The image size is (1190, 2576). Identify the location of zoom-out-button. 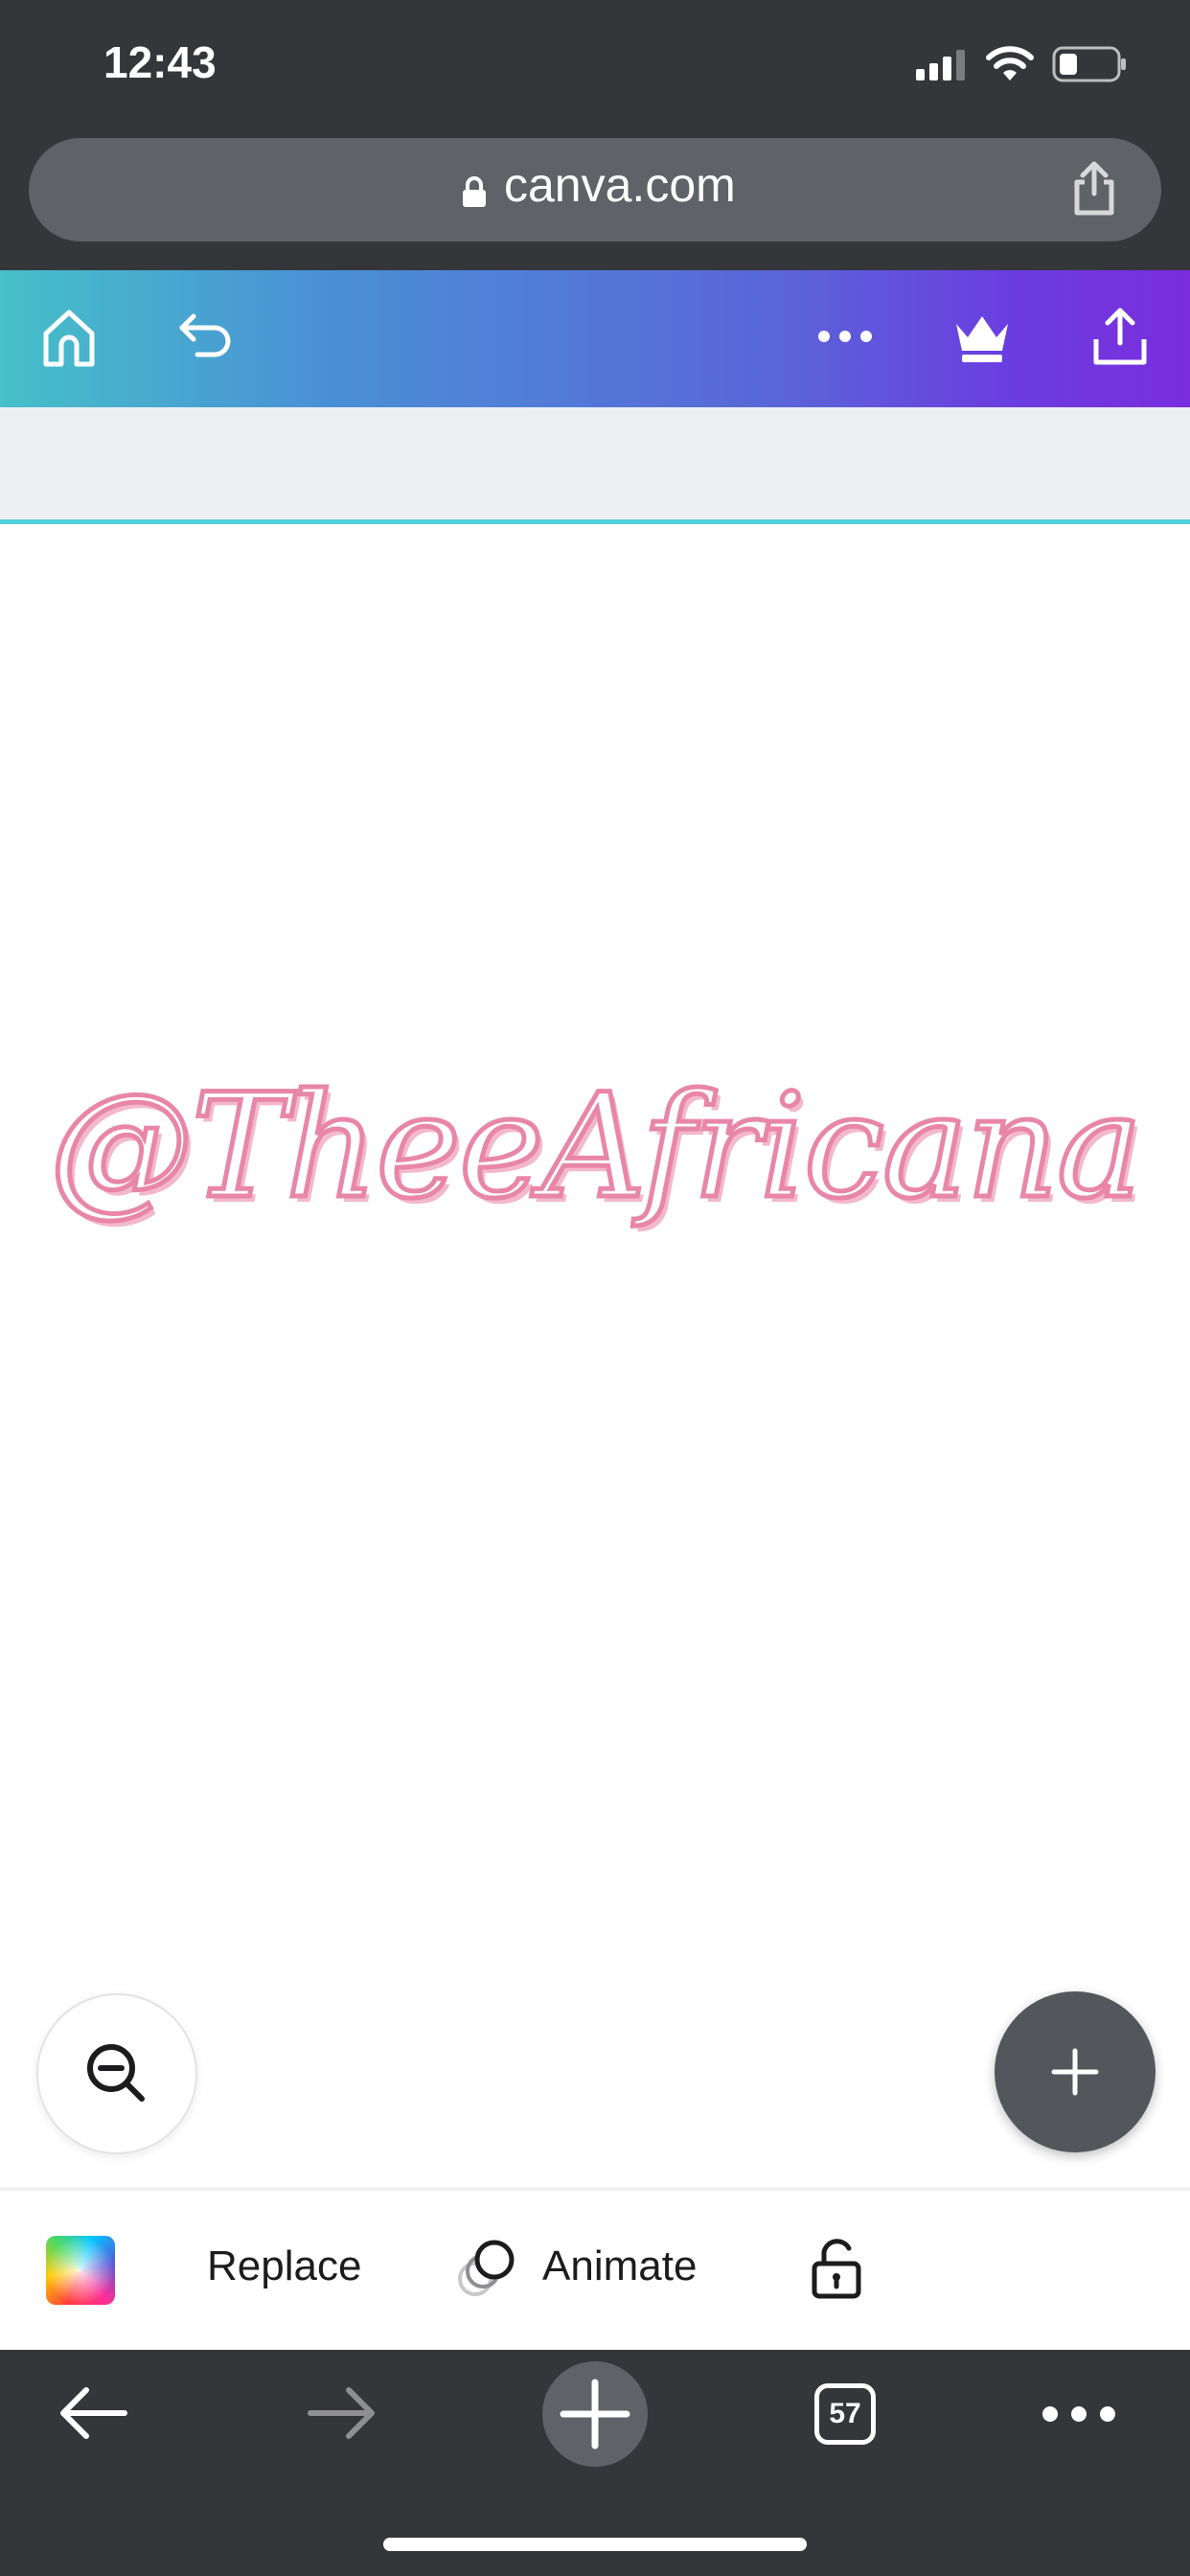
(117, 2073).